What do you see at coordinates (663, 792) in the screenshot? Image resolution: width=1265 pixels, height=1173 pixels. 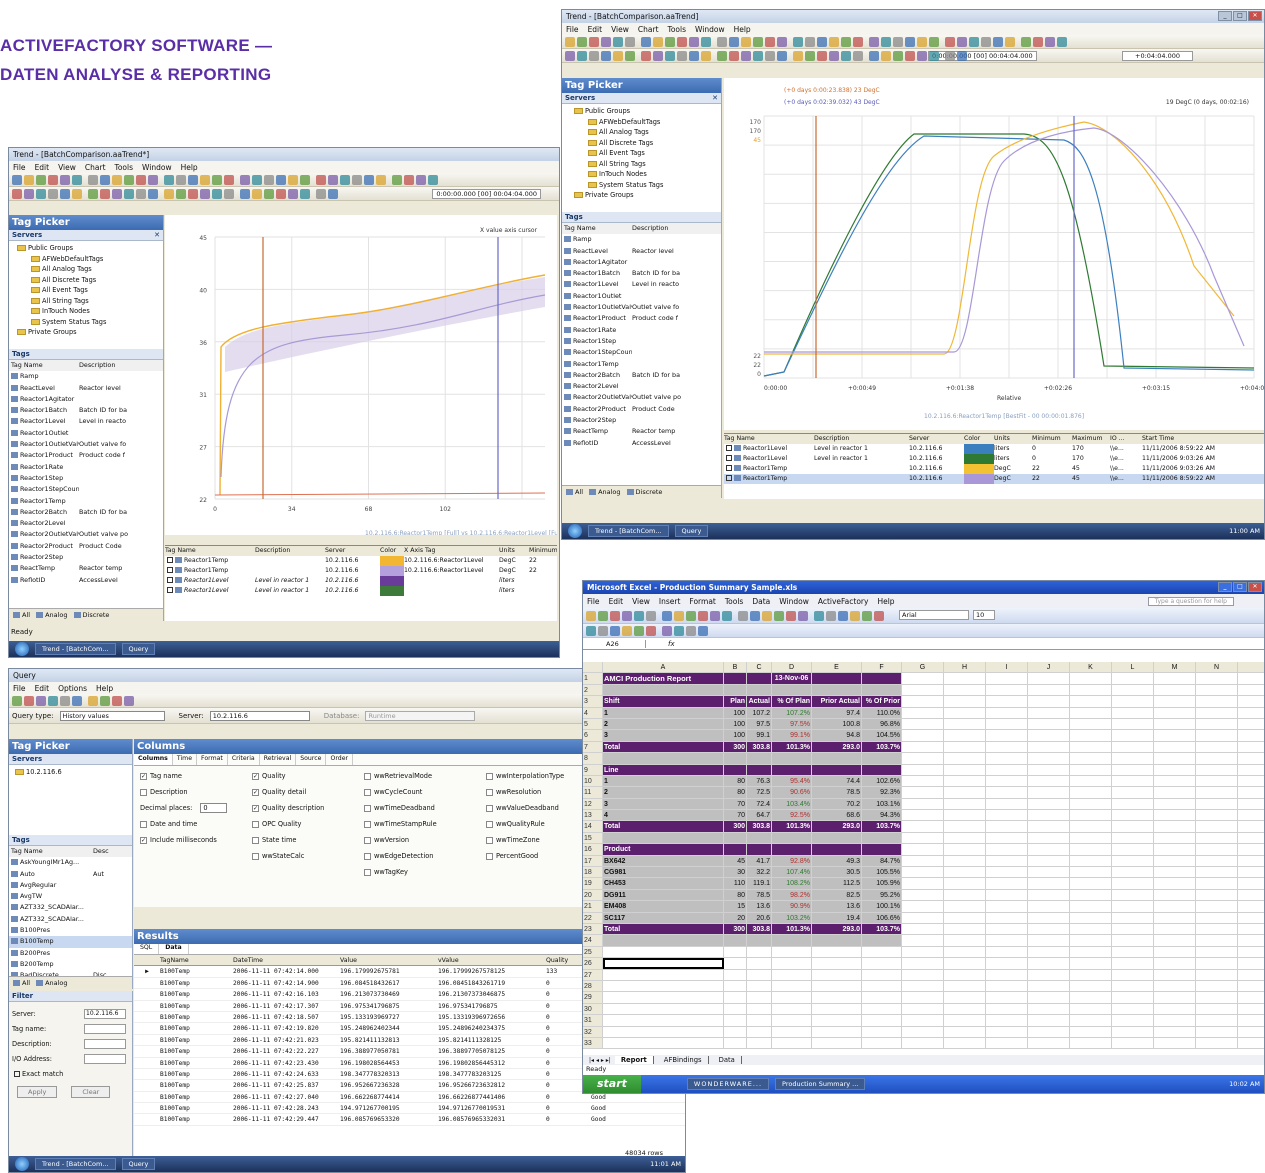 I see `cell: 2` at bounding box center [663, 792].